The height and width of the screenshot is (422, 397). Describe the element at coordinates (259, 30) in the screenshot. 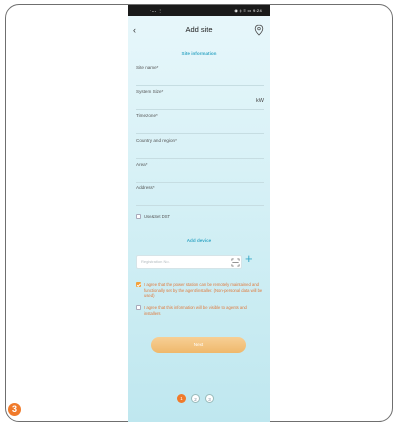

I see `location-pin-icon` at that location.